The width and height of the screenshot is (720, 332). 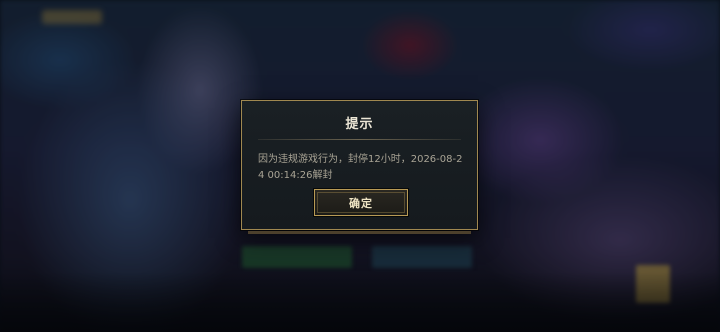 What do you see at coordinates (359, 139) in the screenshot?
I see `title-divider` at bounding box center [359, 139].